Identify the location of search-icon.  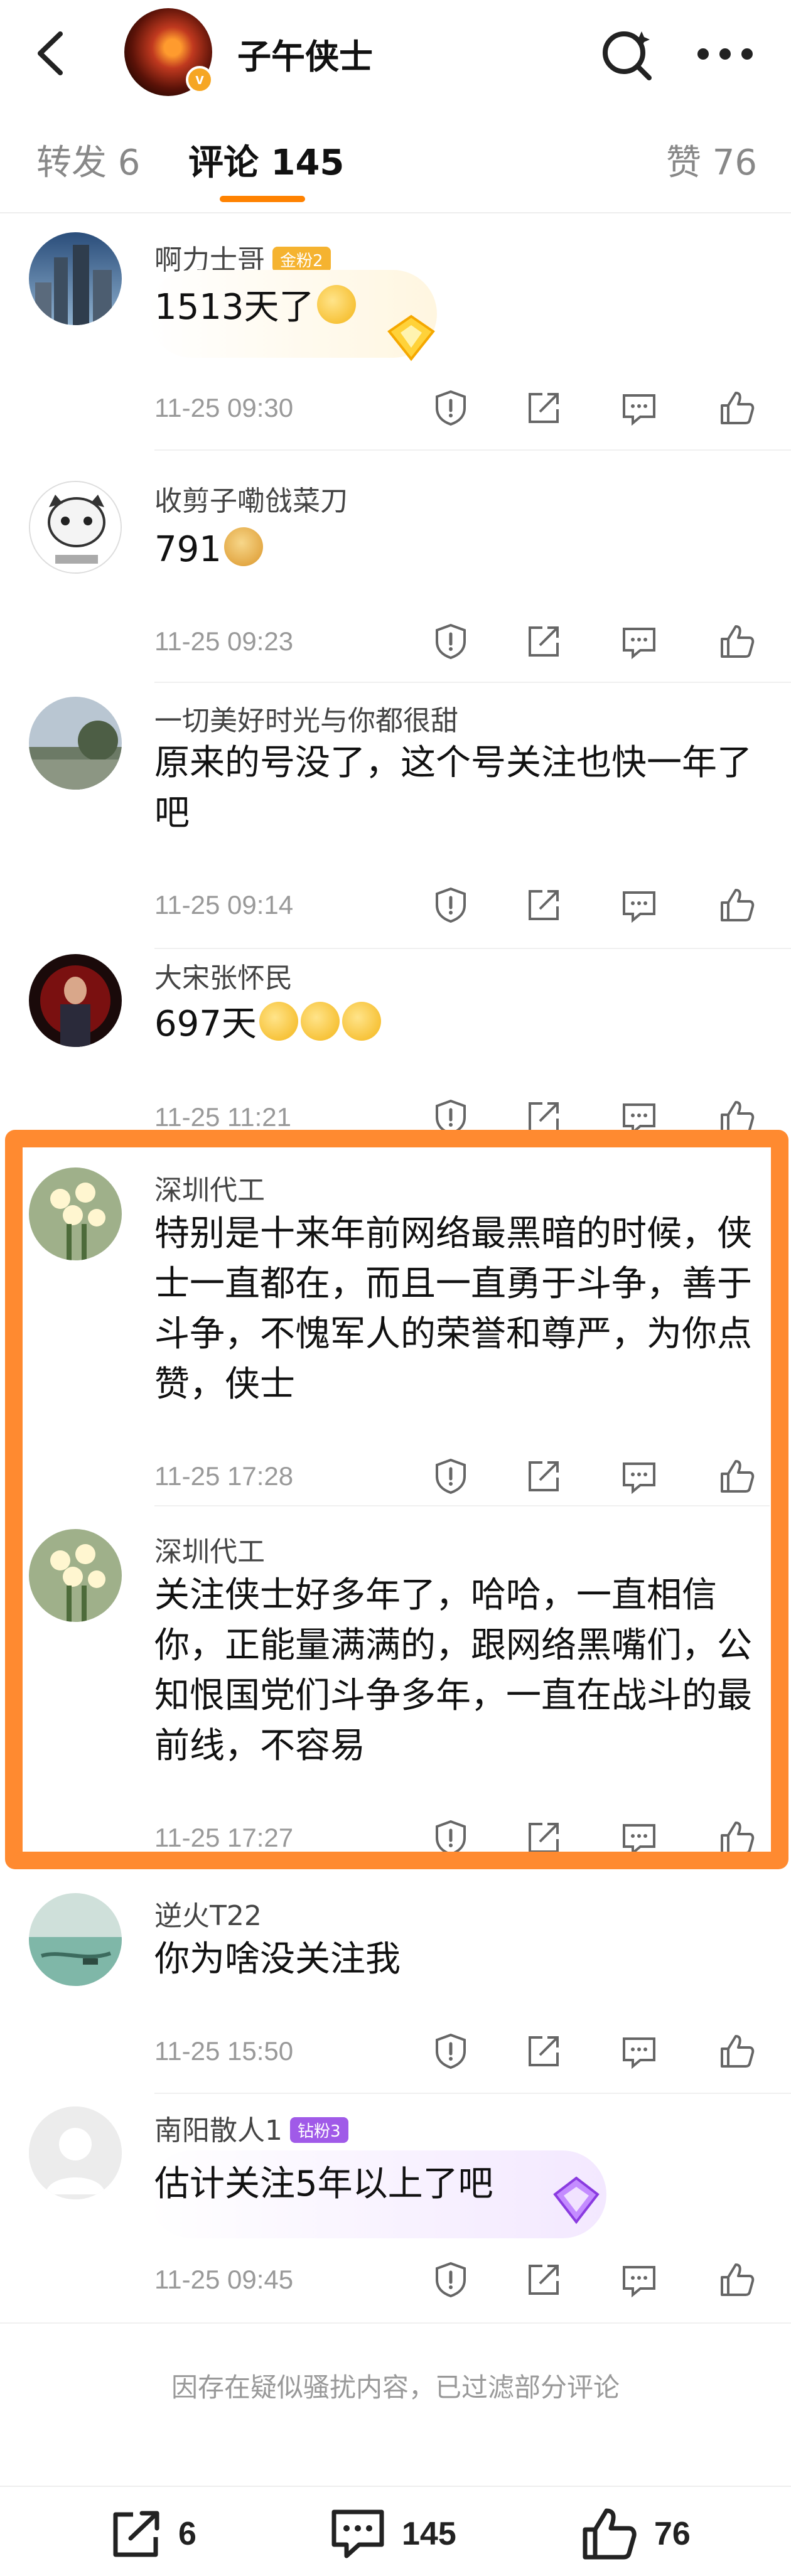
(627, 54).